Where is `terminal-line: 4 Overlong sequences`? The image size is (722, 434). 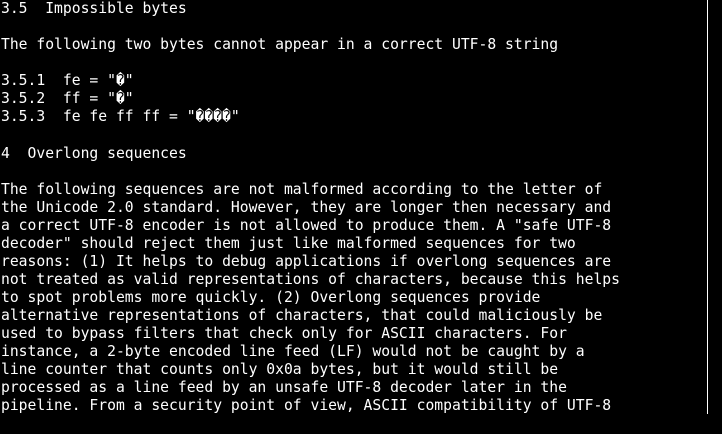
terminal-line: 4 Overlong sequences is located at coordinates (94, 153).